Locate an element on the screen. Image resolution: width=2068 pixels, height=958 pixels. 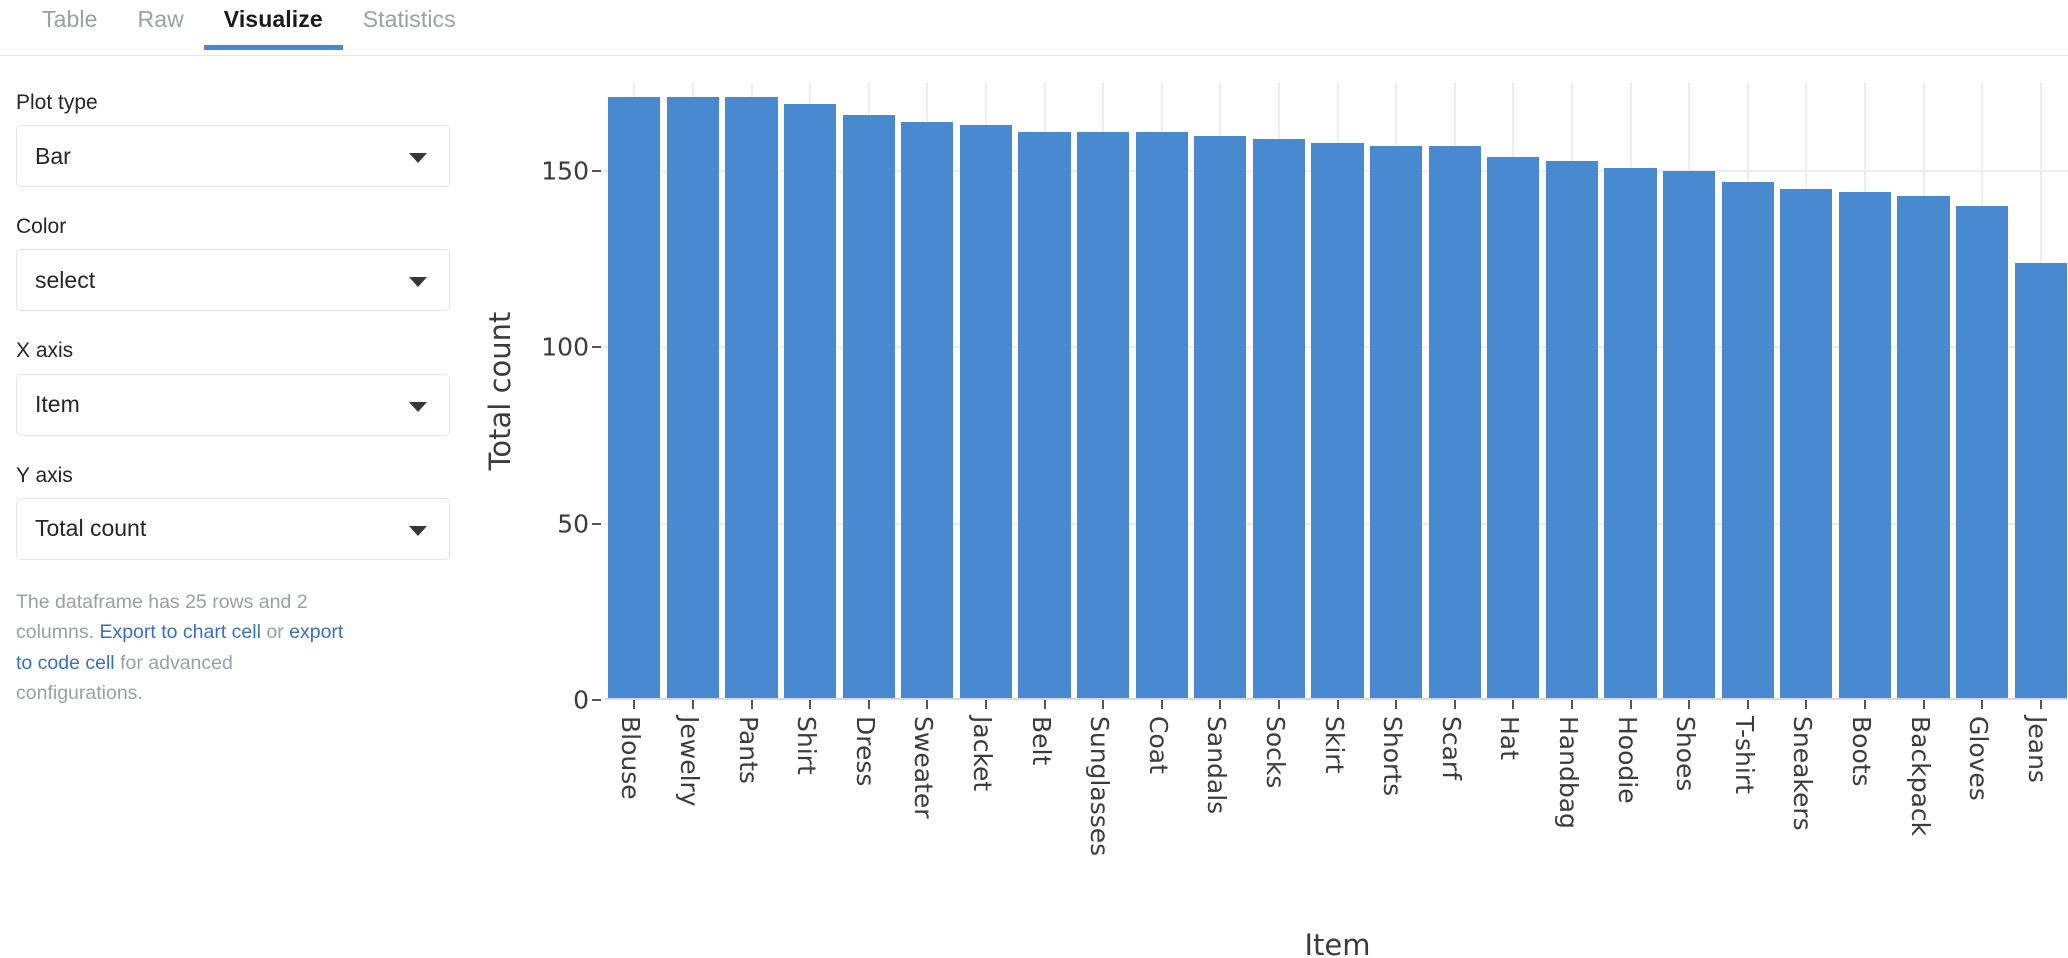
x-axis-tick-label: Hat is located at coordinates (1510, 738).